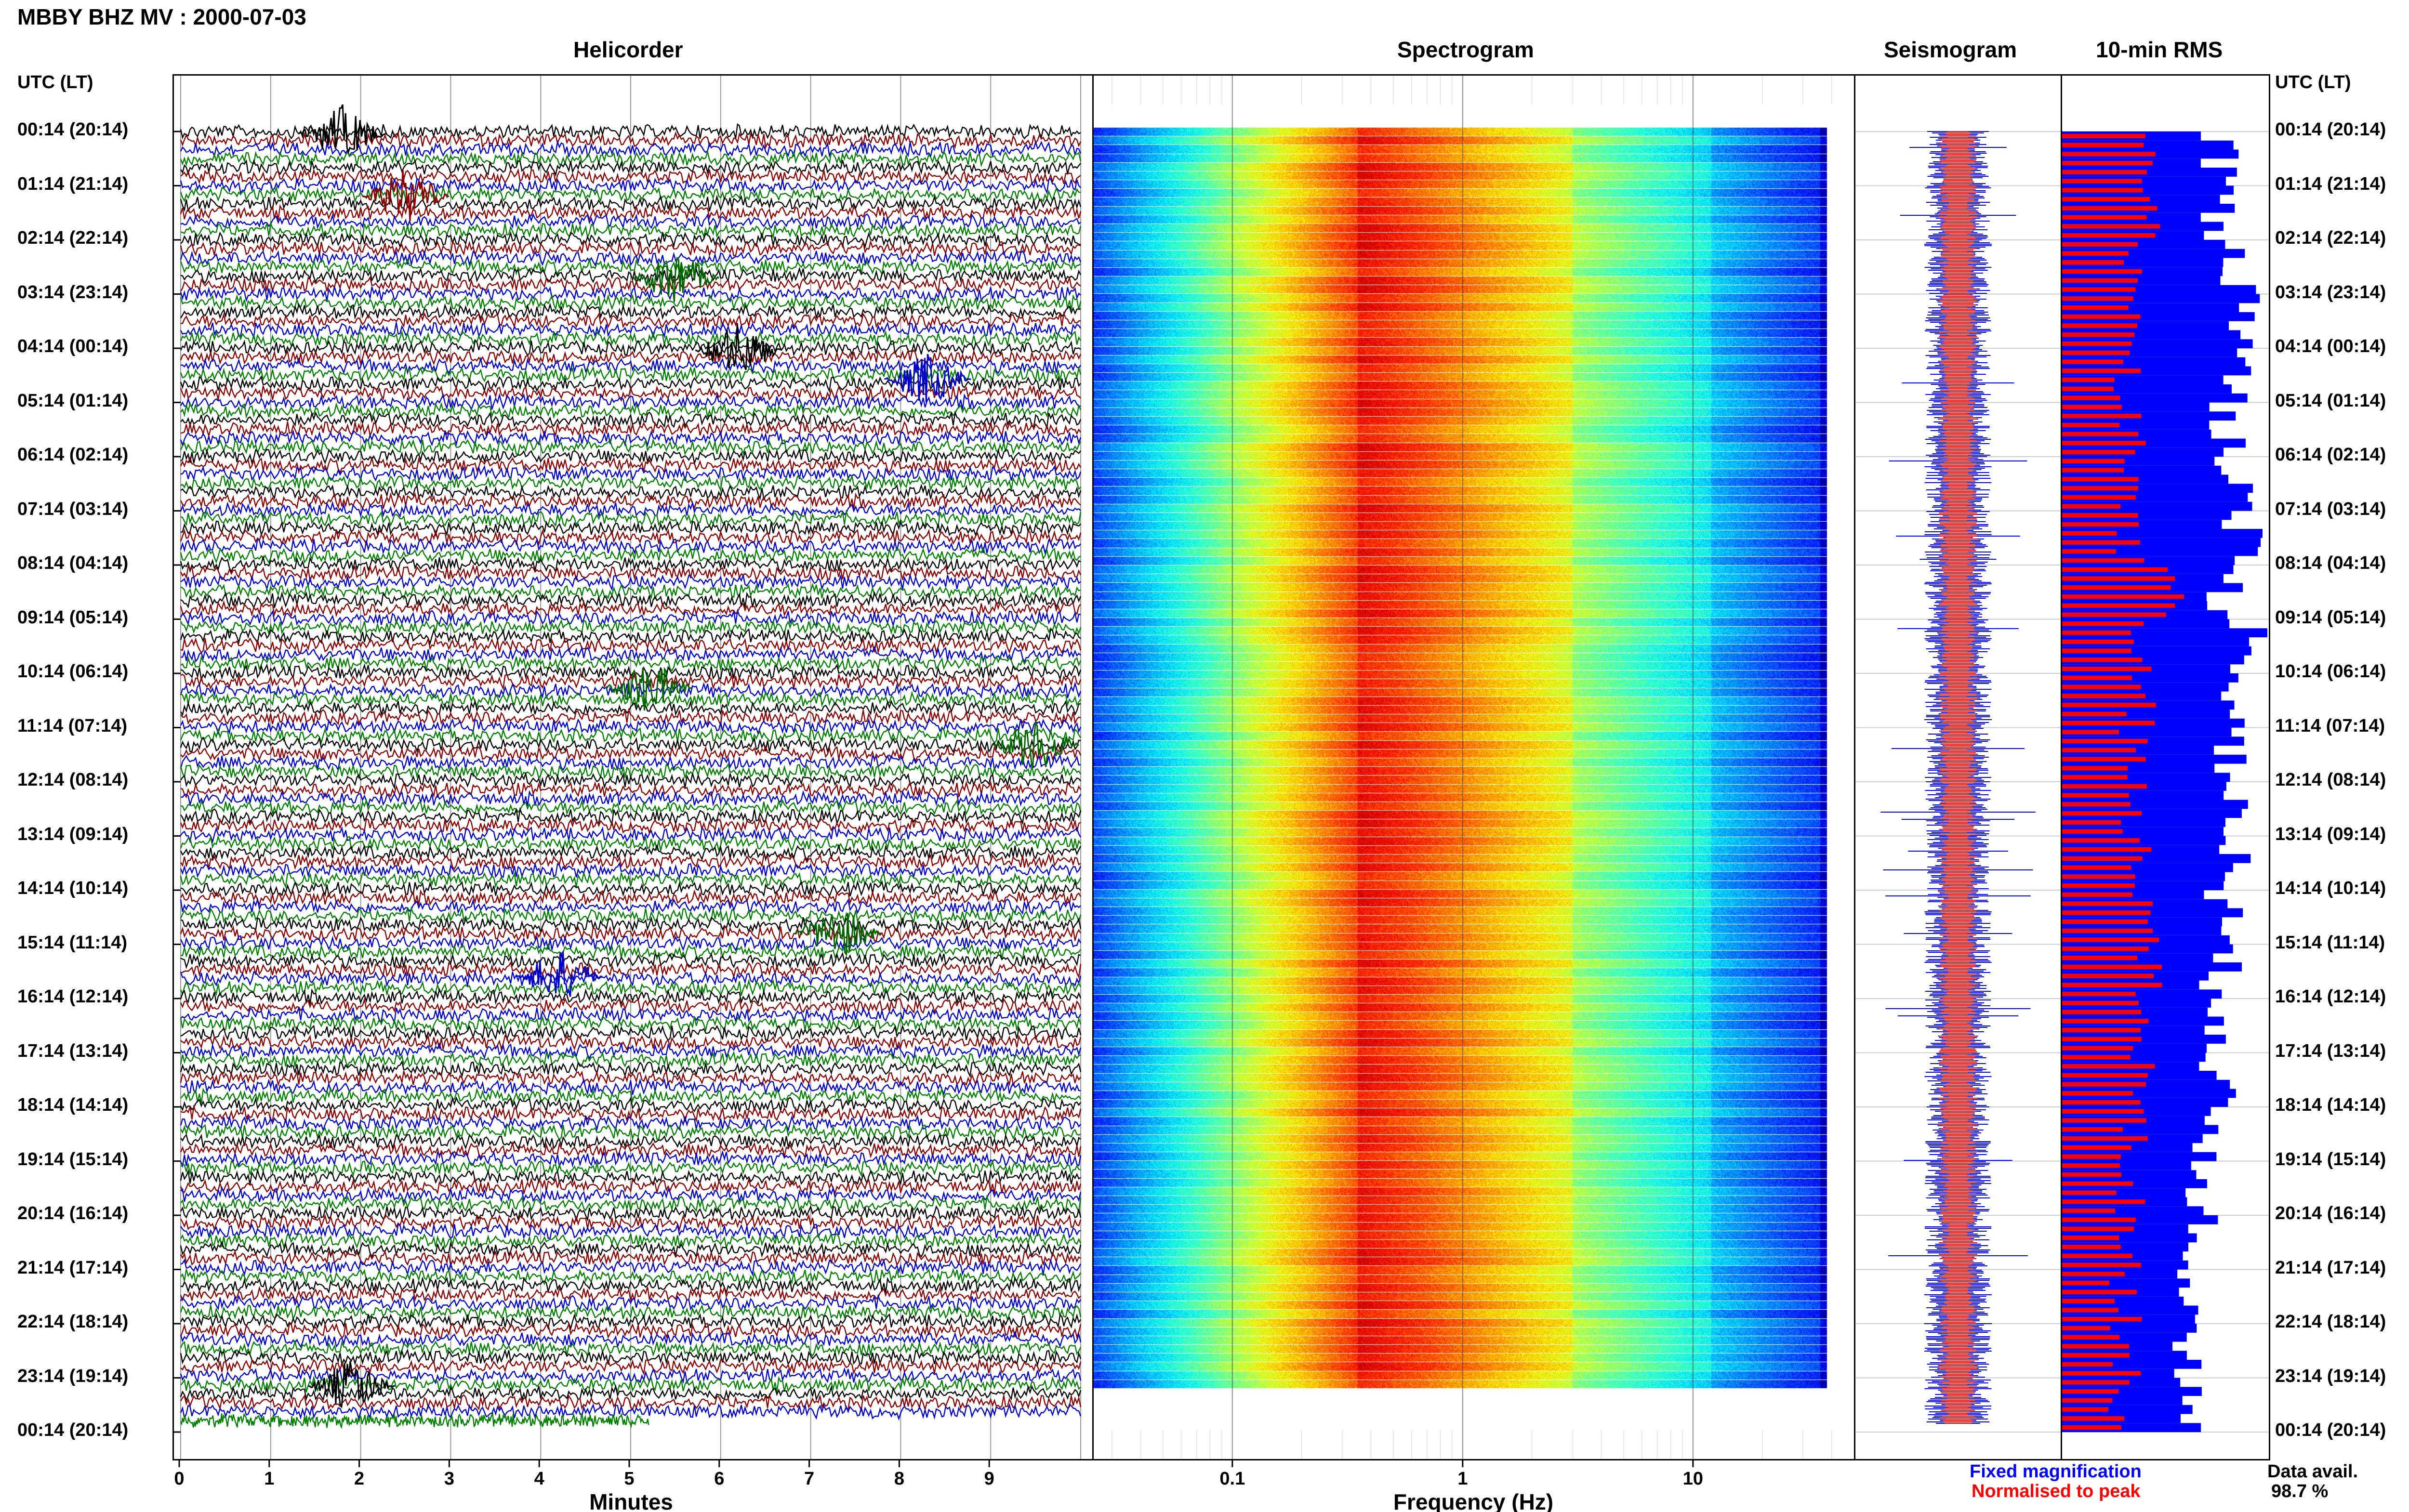  Describe the element at coordinates (2159, 49) in the screenshot. I see `rms-title: 10-min RMS` at that location.